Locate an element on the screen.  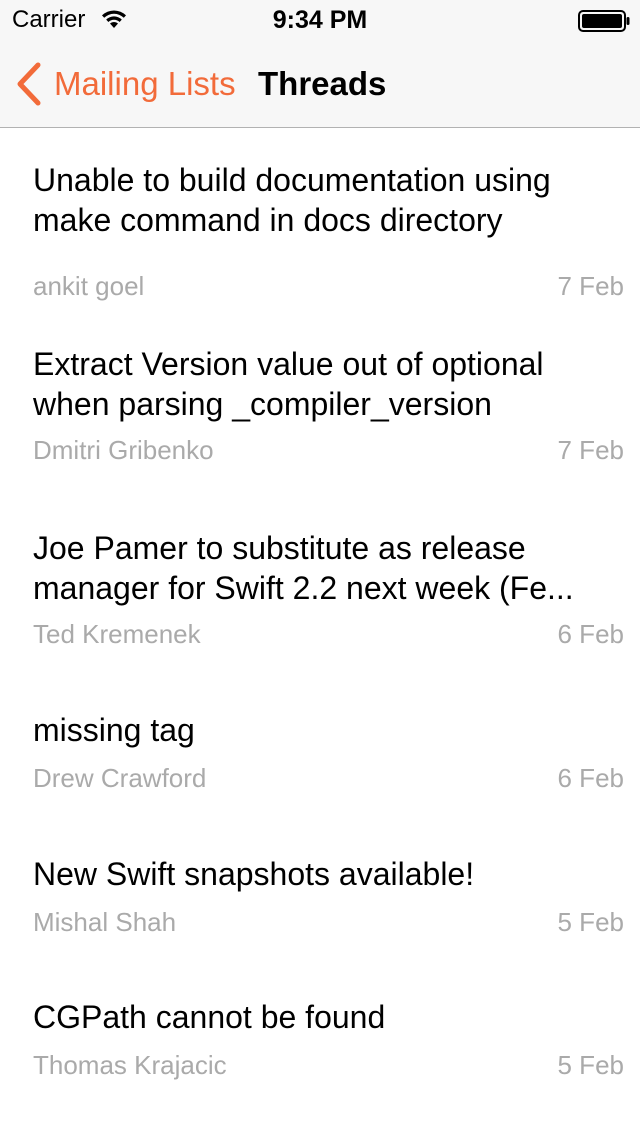
thread-author: Ted Kremenek is located at coordinates (117, 634).